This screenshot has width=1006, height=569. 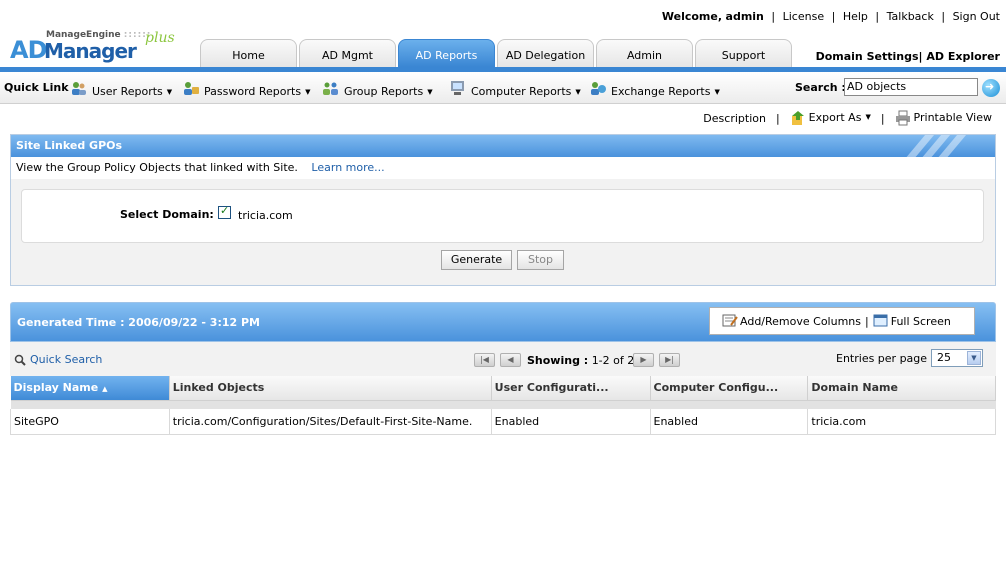 I want to click on last-page-icon: ▶|, so click(x=669, y=360).